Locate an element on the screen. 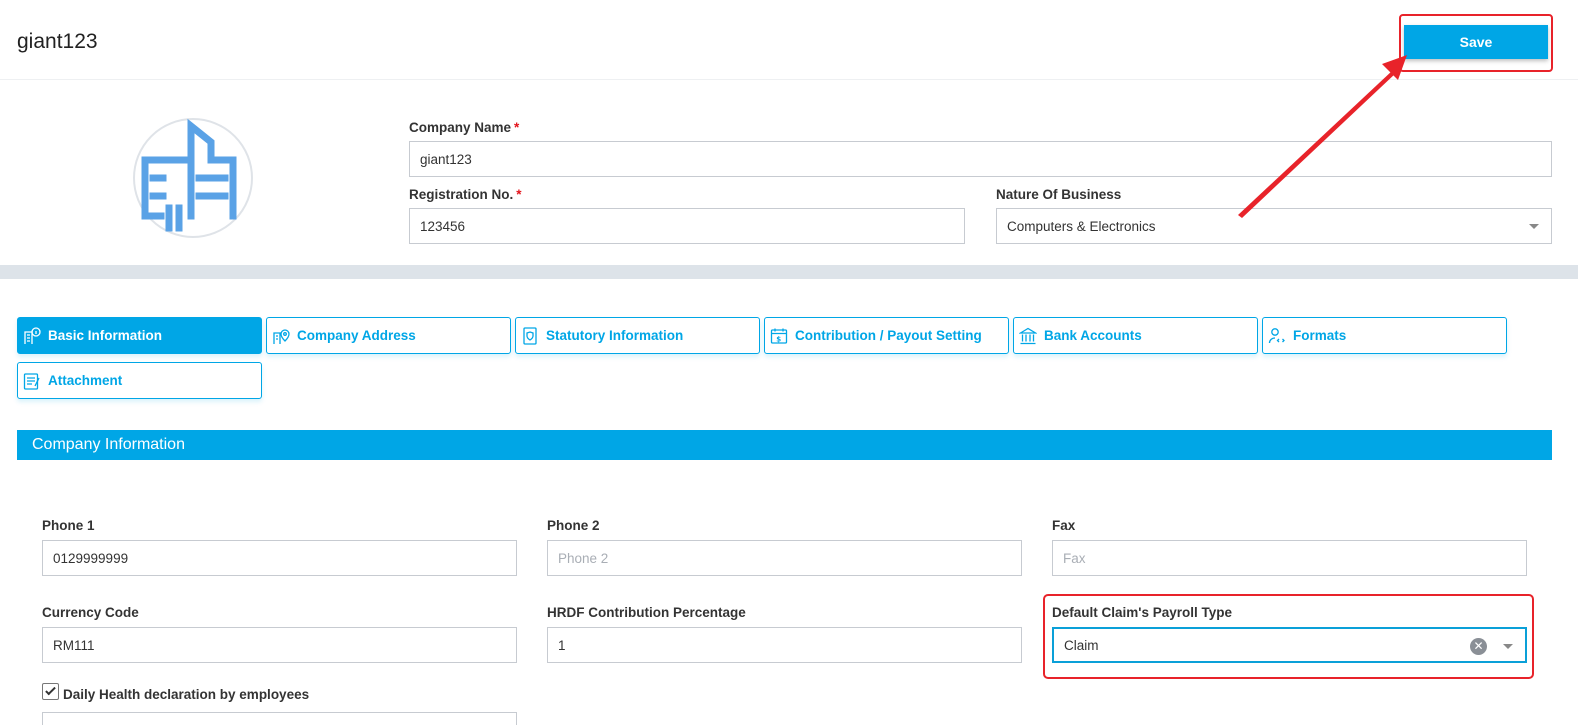  tab-label: Formats is located at coordinates (1320, 335).